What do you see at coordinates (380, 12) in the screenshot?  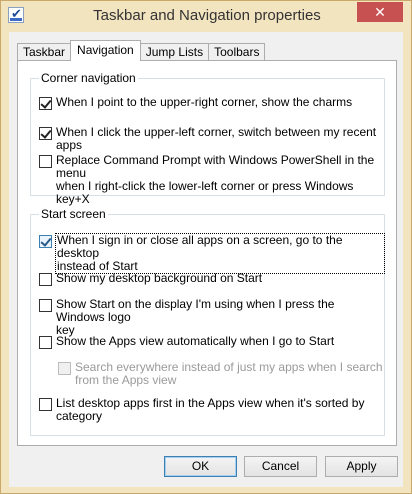 I see `close-button: ✕` at bounding box center [380, 12].